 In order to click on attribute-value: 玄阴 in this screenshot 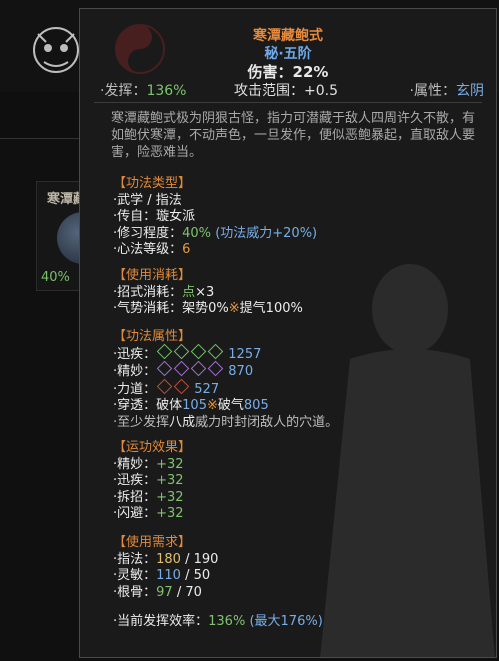, I will do `click(470, 91)`.